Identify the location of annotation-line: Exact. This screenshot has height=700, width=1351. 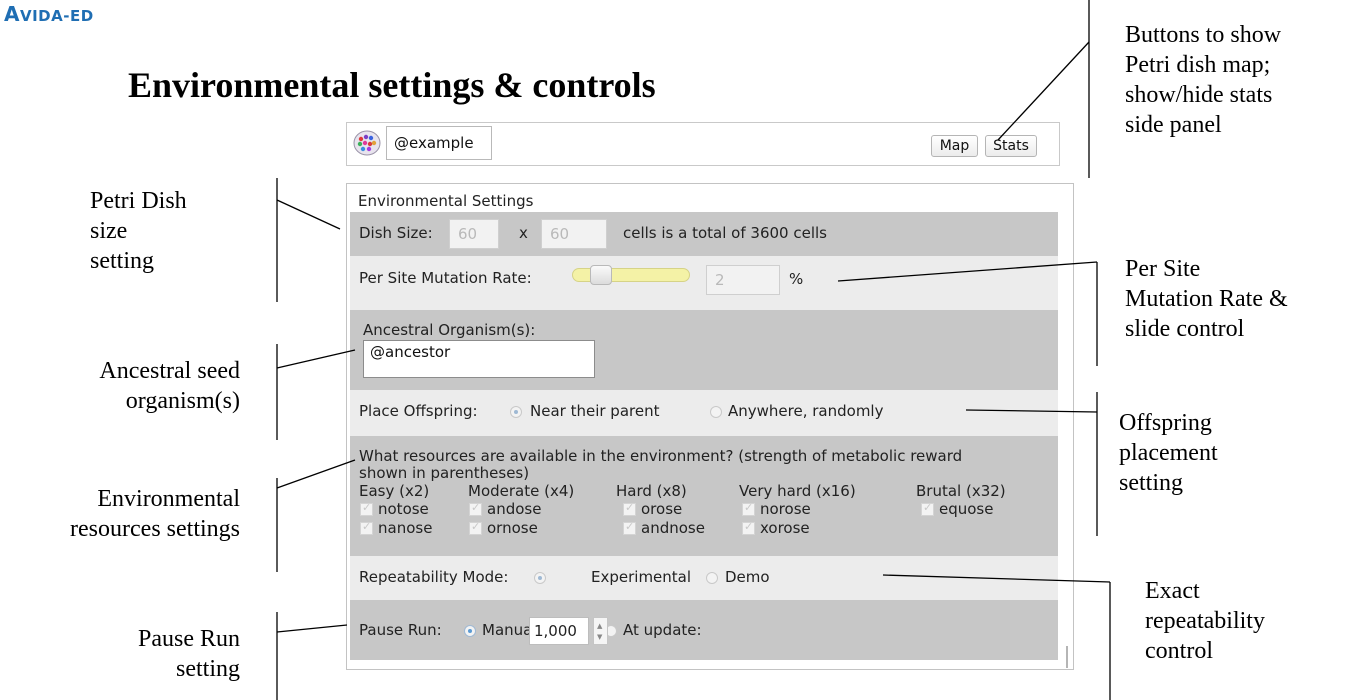
(1172, 591).